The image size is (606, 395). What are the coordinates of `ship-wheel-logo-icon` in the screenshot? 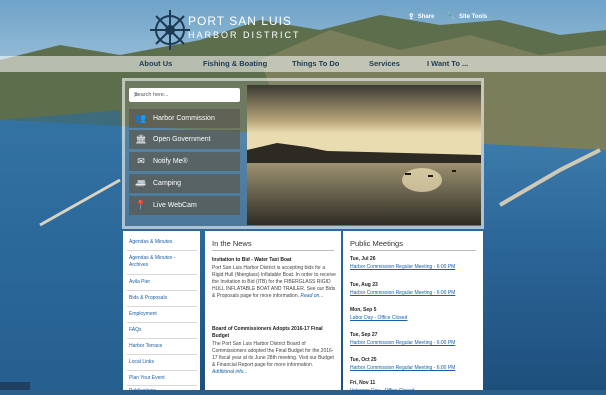 It's located at (170, 30).